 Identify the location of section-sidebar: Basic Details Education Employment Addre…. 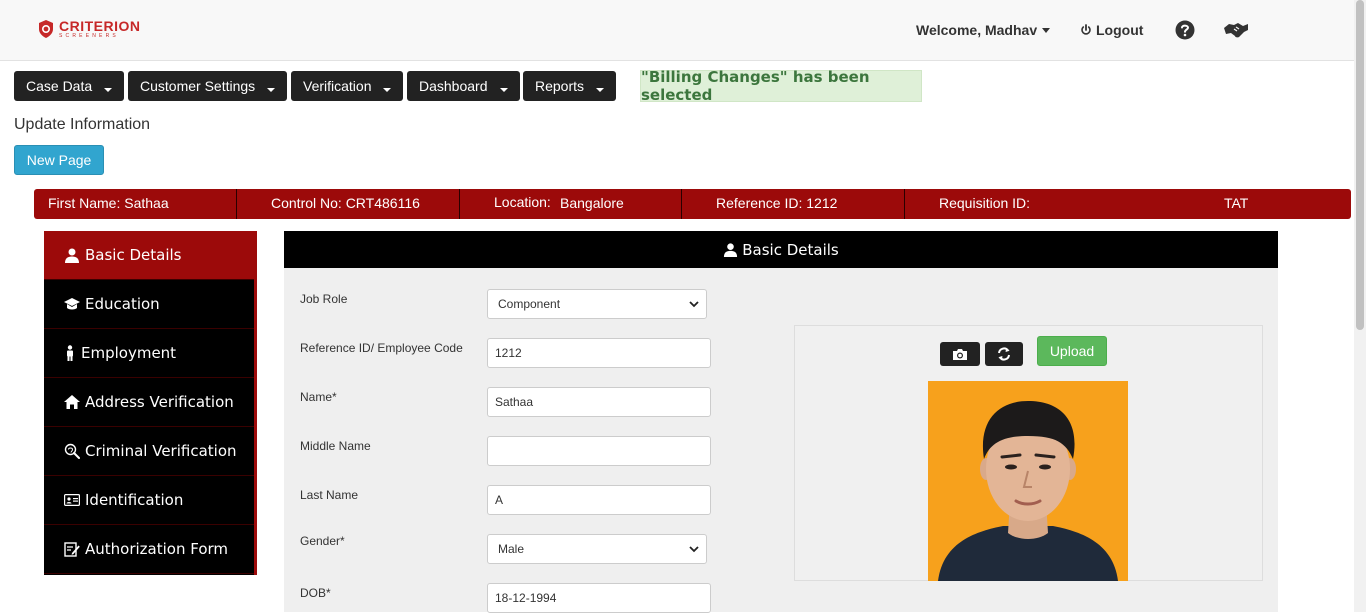
(150, 403).